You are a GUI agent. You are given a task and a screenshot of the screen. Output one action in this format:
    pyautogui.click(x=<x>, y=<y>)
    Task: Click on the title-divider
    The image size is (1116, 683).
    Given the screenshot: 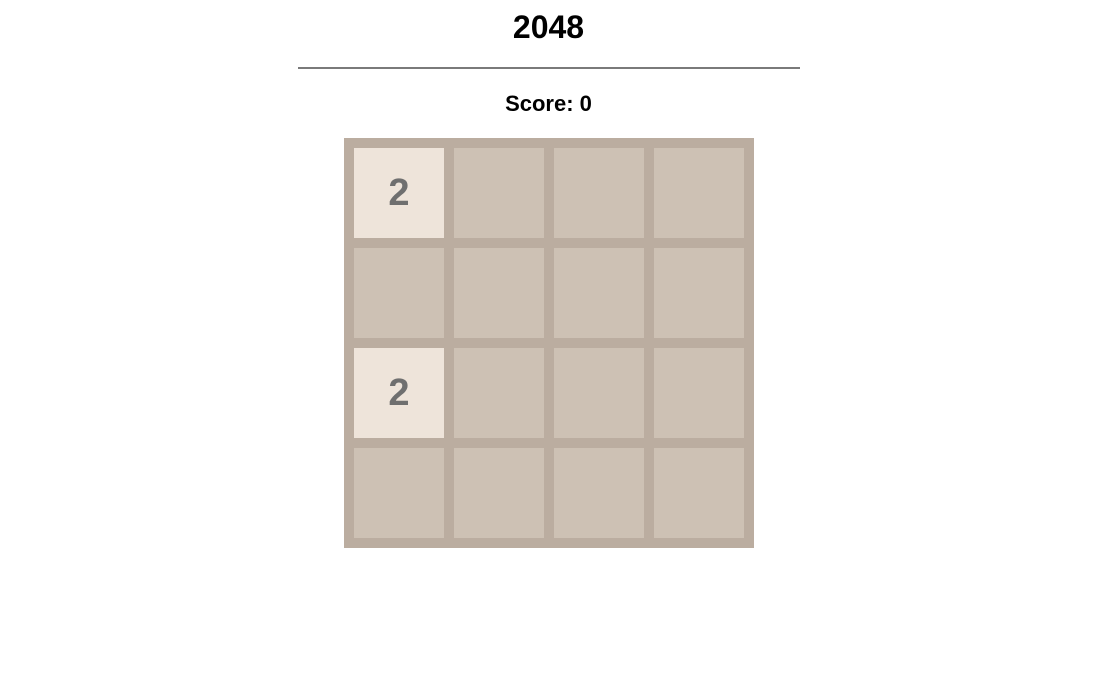 What is the action you would take?
    pyautogui.click(x=549, y=68)
    